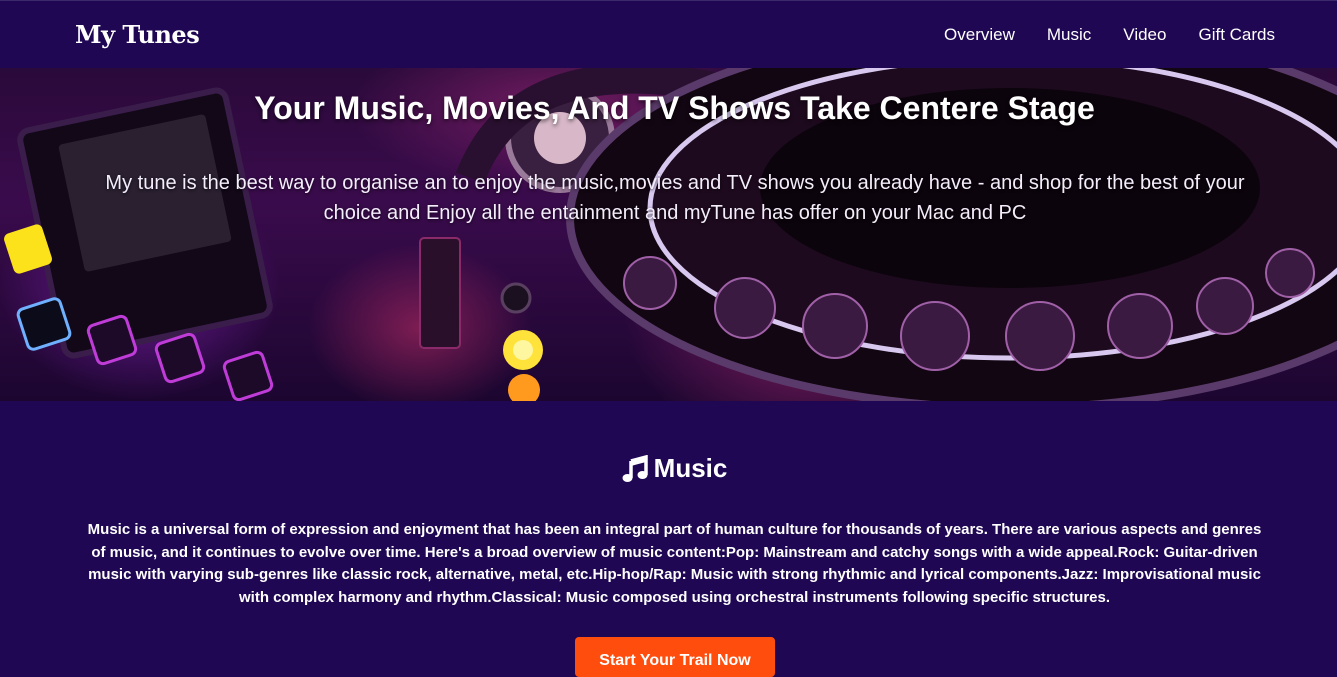  Describe the element at coordinates (979, 35) in the screenshot. I see `nav-link-overview: Overview` at that location.